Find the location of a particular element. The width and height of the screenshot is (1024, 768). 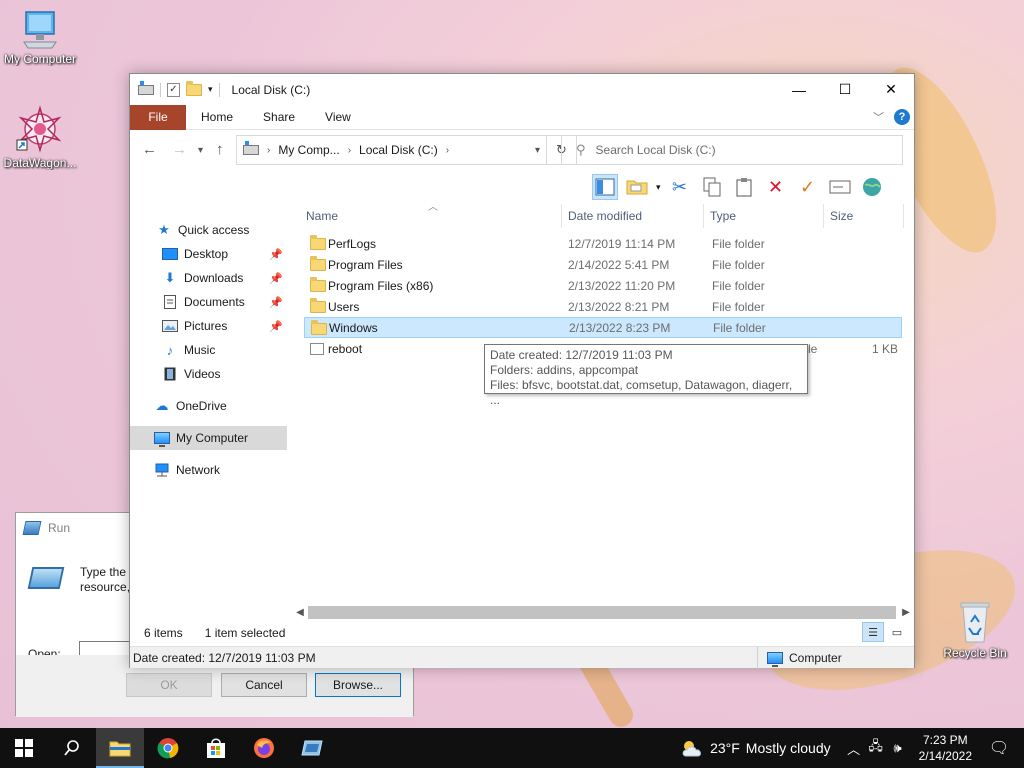

run-dialog-title: Run is located at coordinates (59, 528).